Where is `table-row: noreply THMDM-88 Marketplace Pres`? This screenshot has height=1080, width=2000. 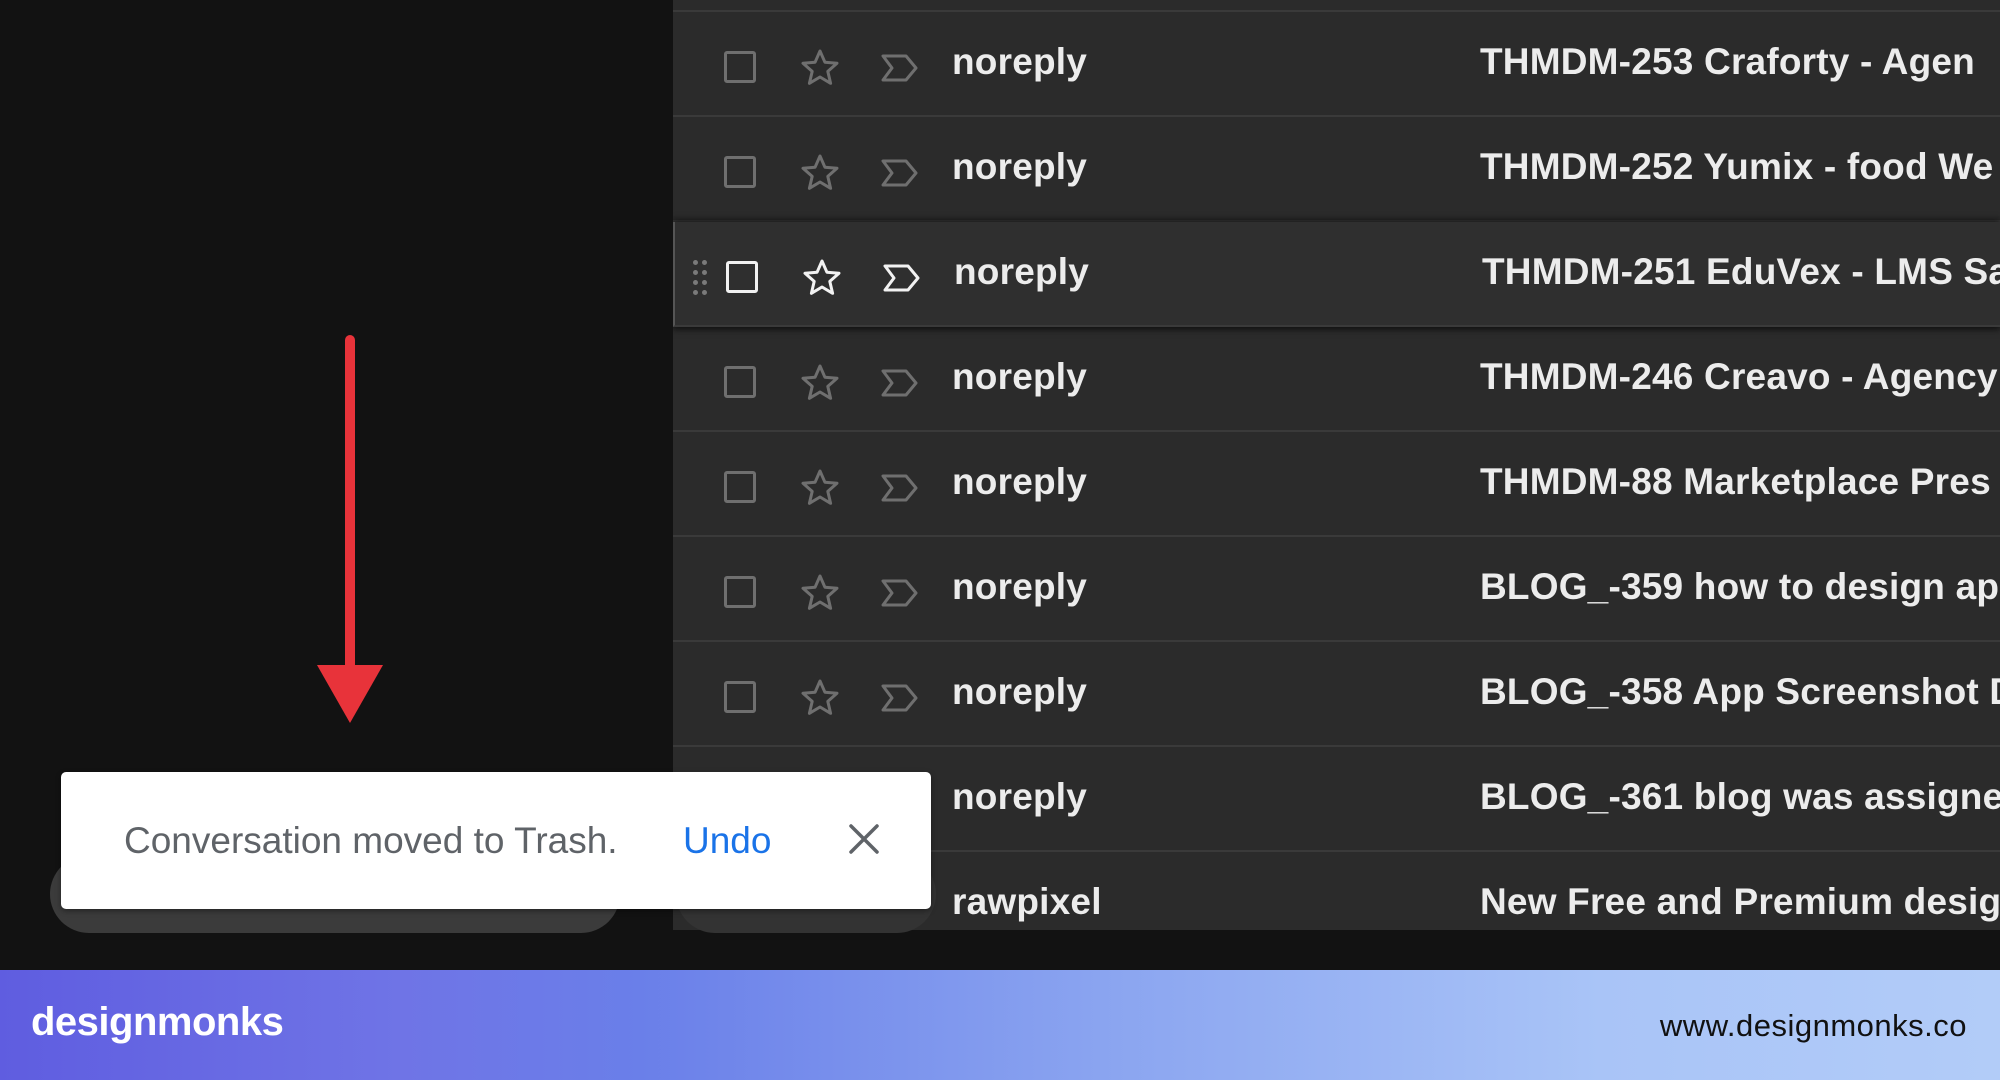
table-row: noreply THMDM-88 Marketplace Pres is located at coordinates (1336, 484).